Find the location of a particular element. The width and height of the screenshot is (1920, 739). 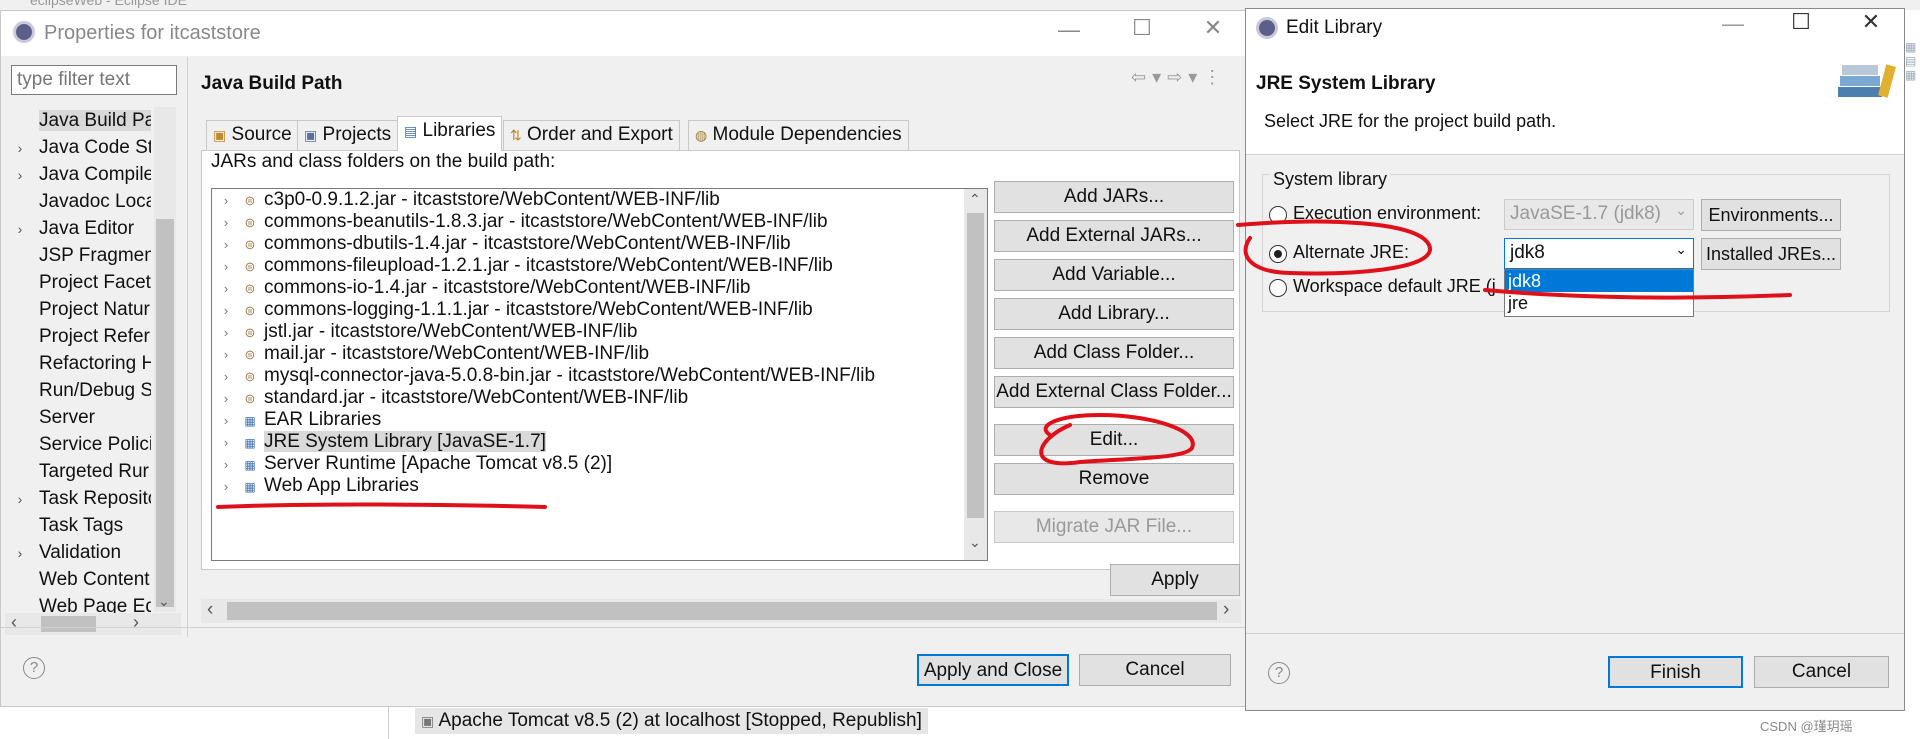

nav-item-label: Java Code Sty is located at coordinates (95, 147).